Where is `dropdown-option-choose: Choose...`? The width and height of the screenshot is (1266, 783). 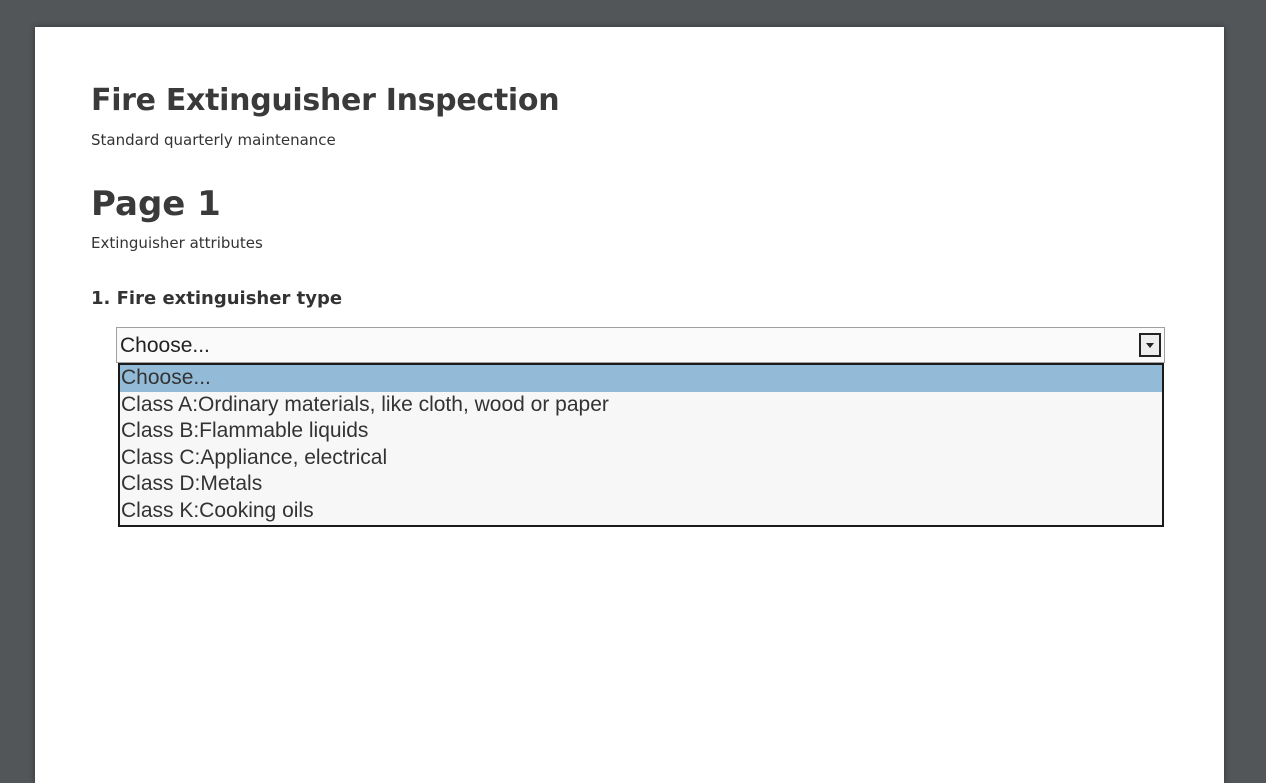 dropdown-option-choose: Choose... is located at coordinates (641, 378).